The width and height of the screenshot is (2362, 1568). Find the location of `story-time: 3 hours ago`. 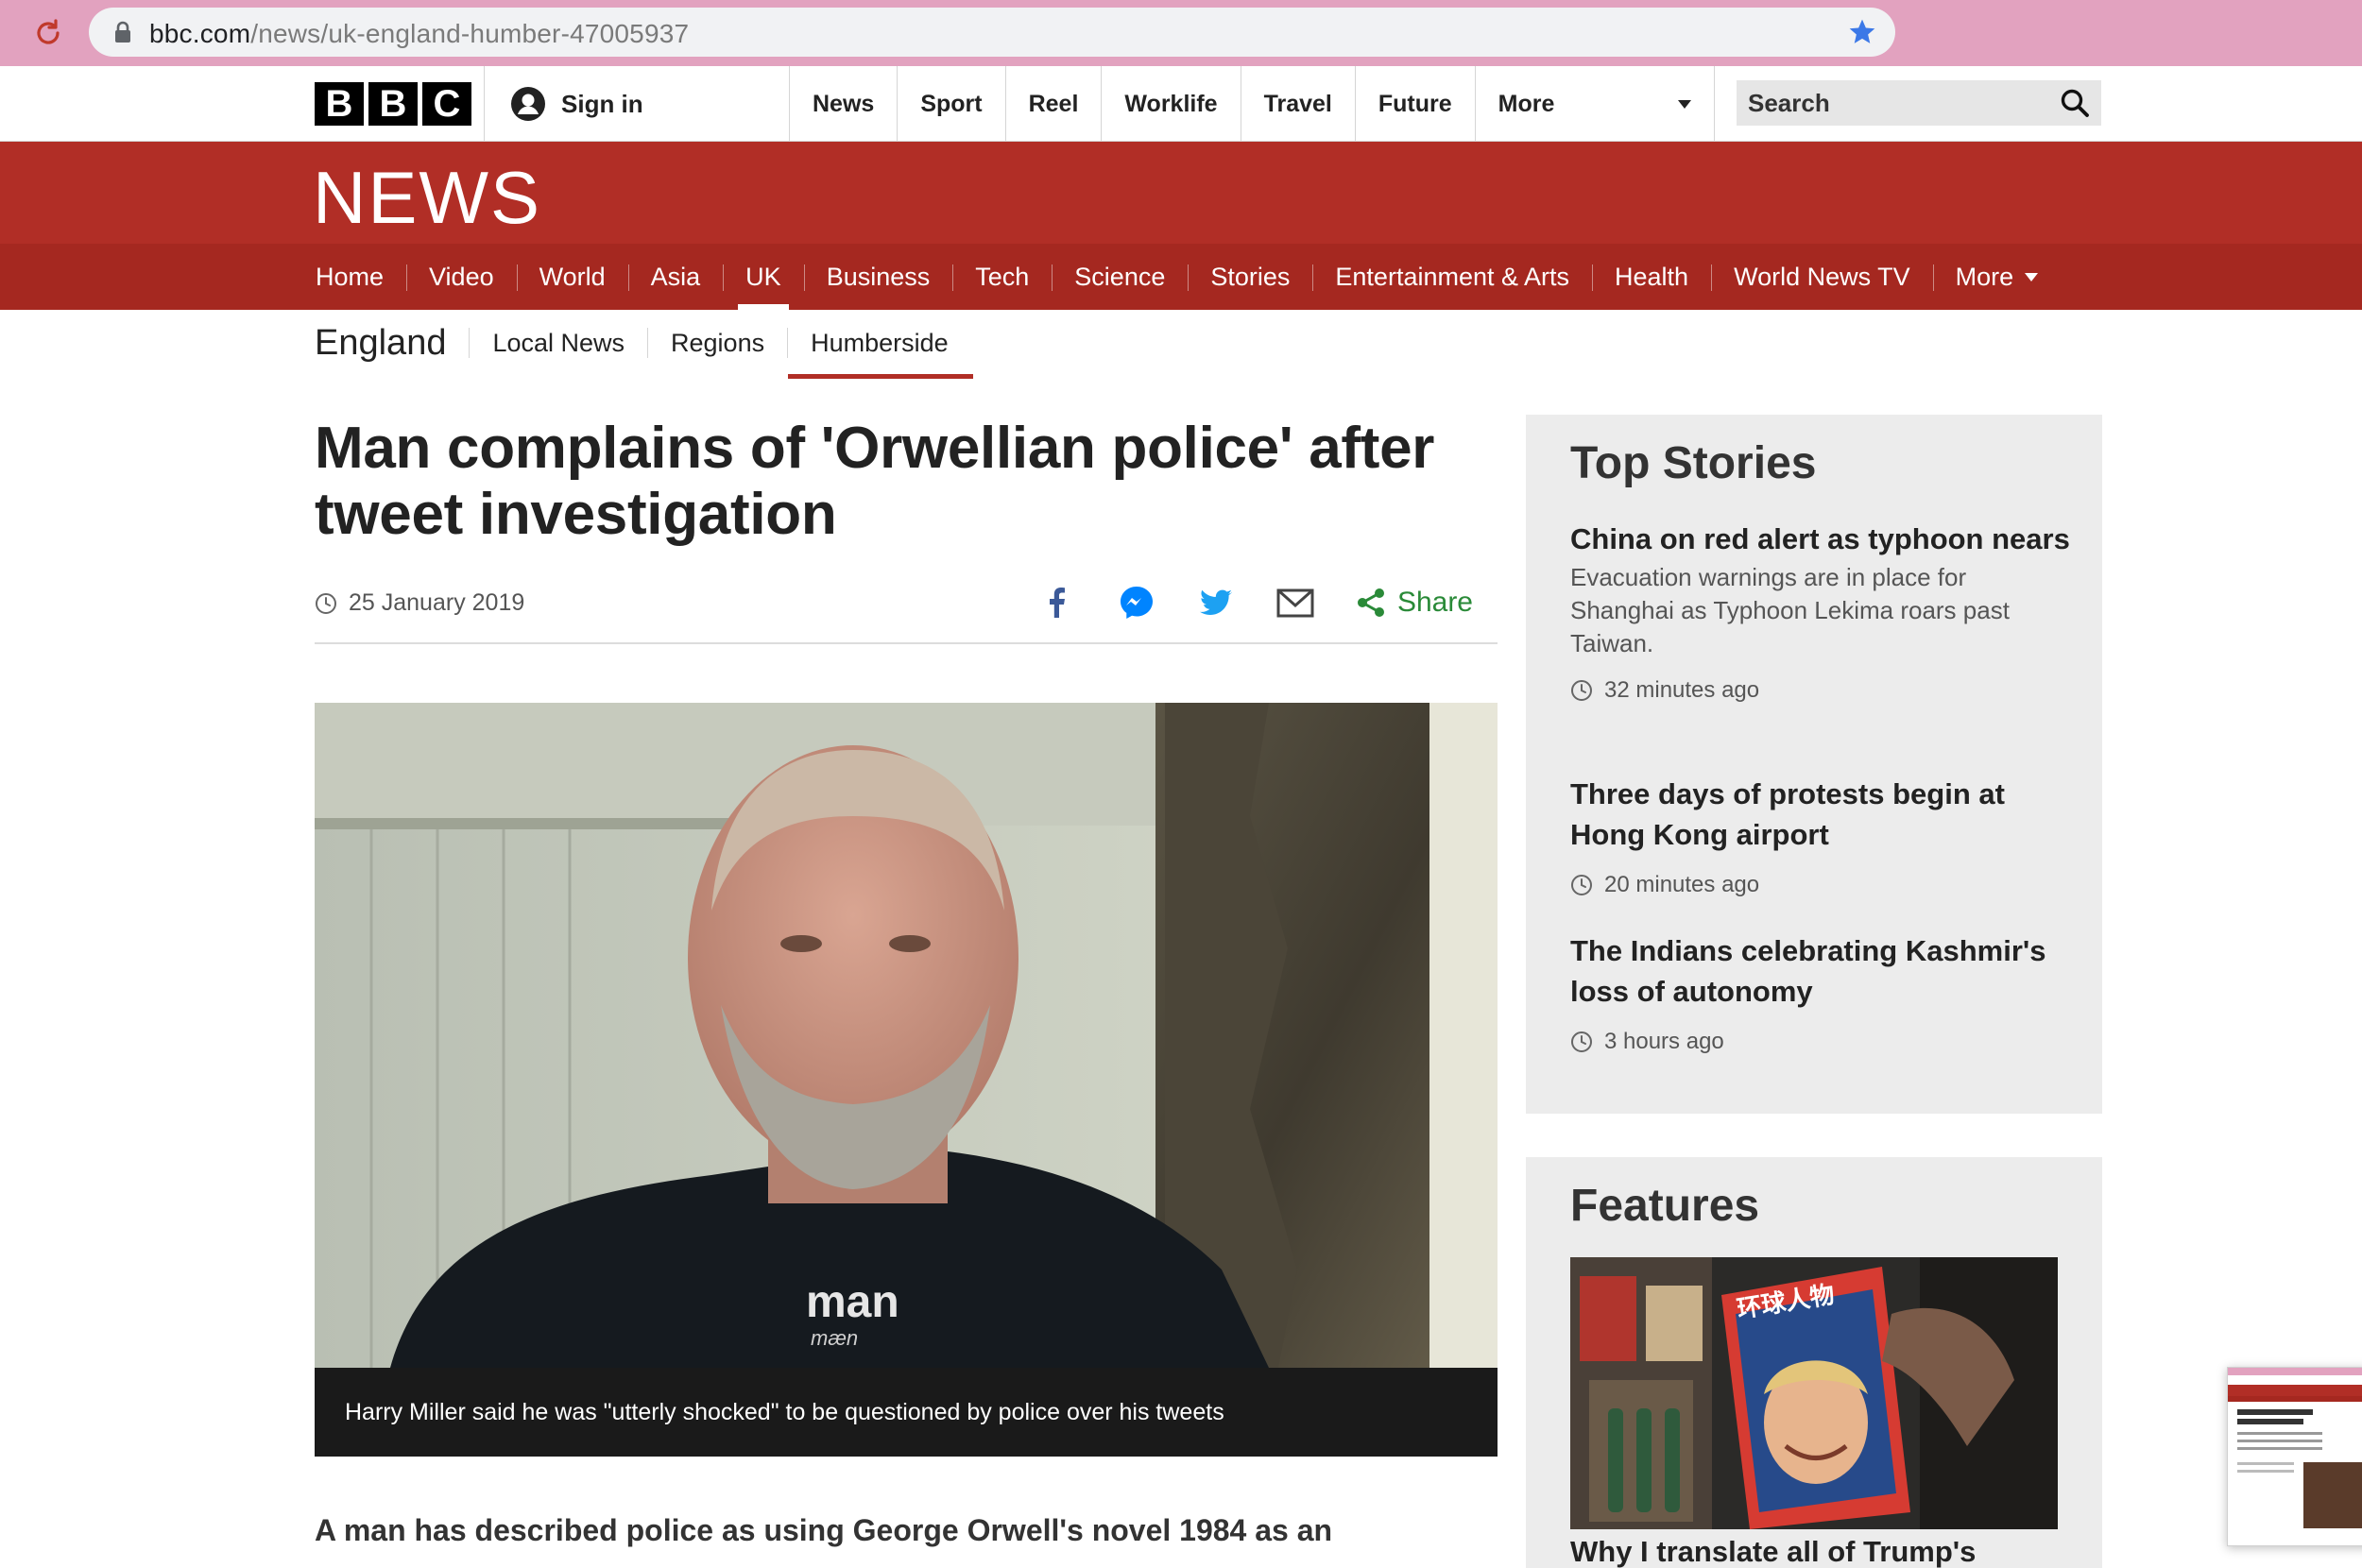

story-time: 3 hours ago is located at coordinates (1821, 1042).